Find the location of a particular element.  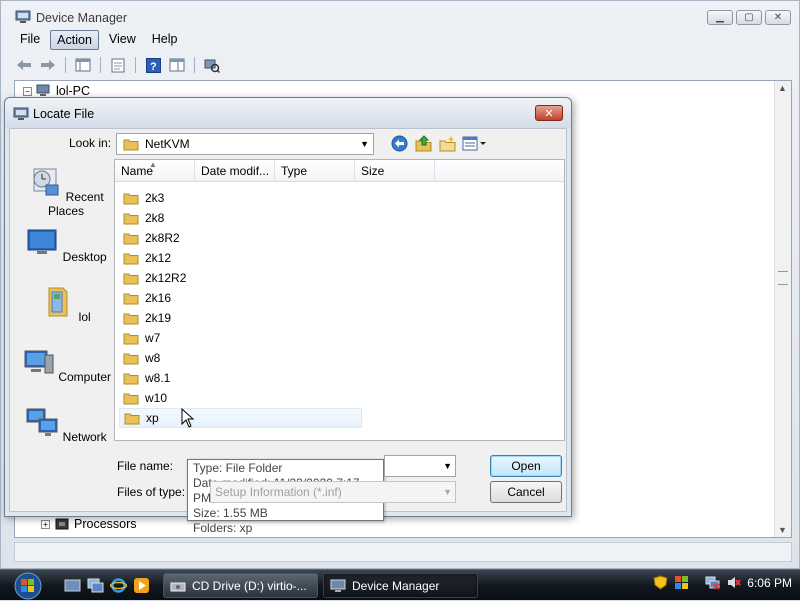

desktop-icon is located at coordinates (42, 241).